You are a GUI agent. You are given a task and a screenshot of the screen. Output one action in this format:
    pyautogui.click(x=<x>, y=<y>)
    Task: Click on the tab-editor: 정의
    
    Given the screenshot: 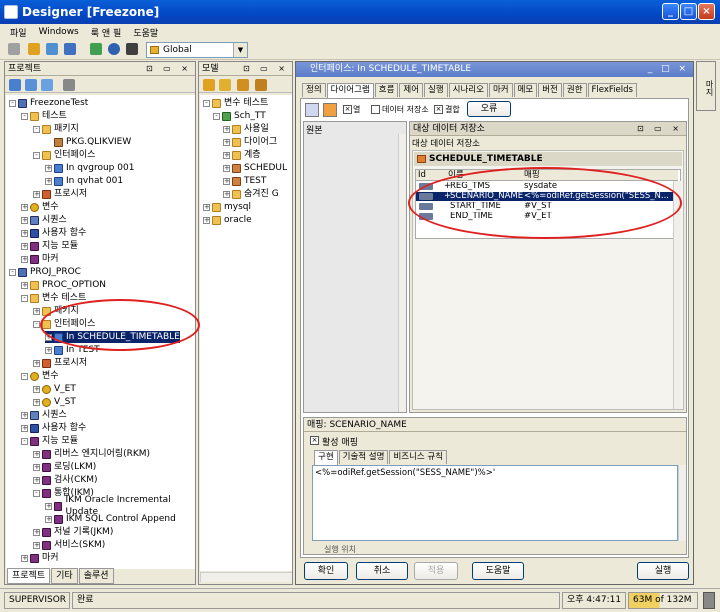 What is the action you would take?
    pyautogui.click(x=314, y=90)
    